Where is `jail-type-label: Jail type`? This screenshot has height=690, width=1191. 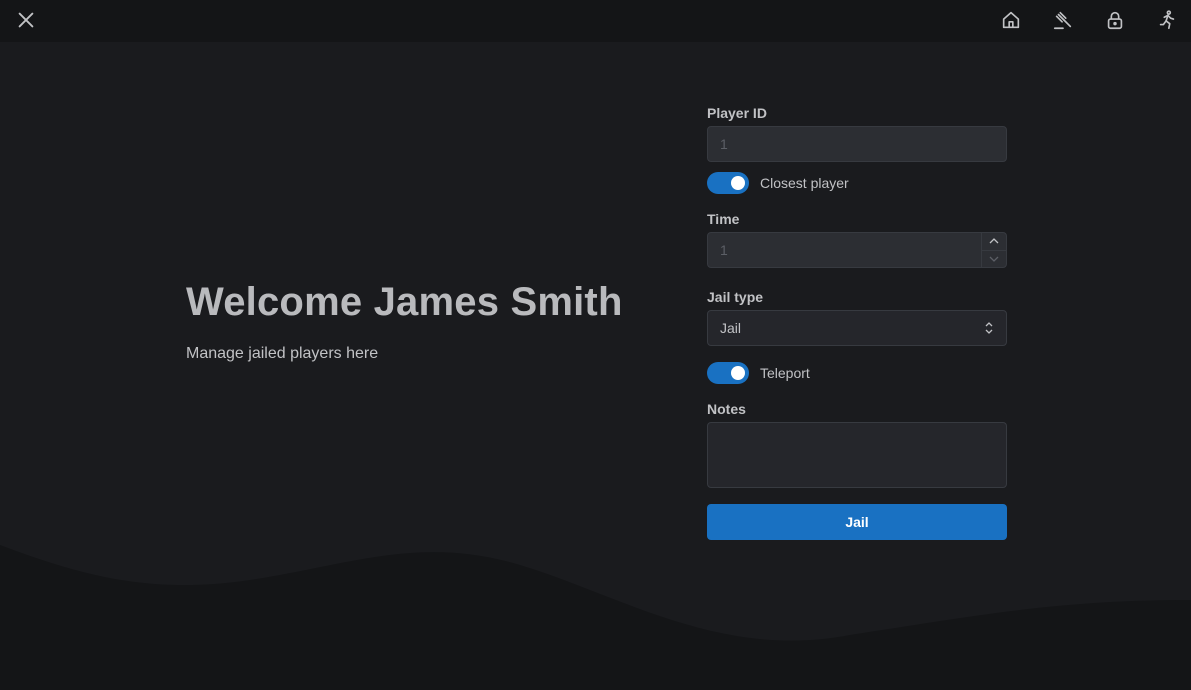 jail-type-label: Jail type is located at coordinates (735, 297).